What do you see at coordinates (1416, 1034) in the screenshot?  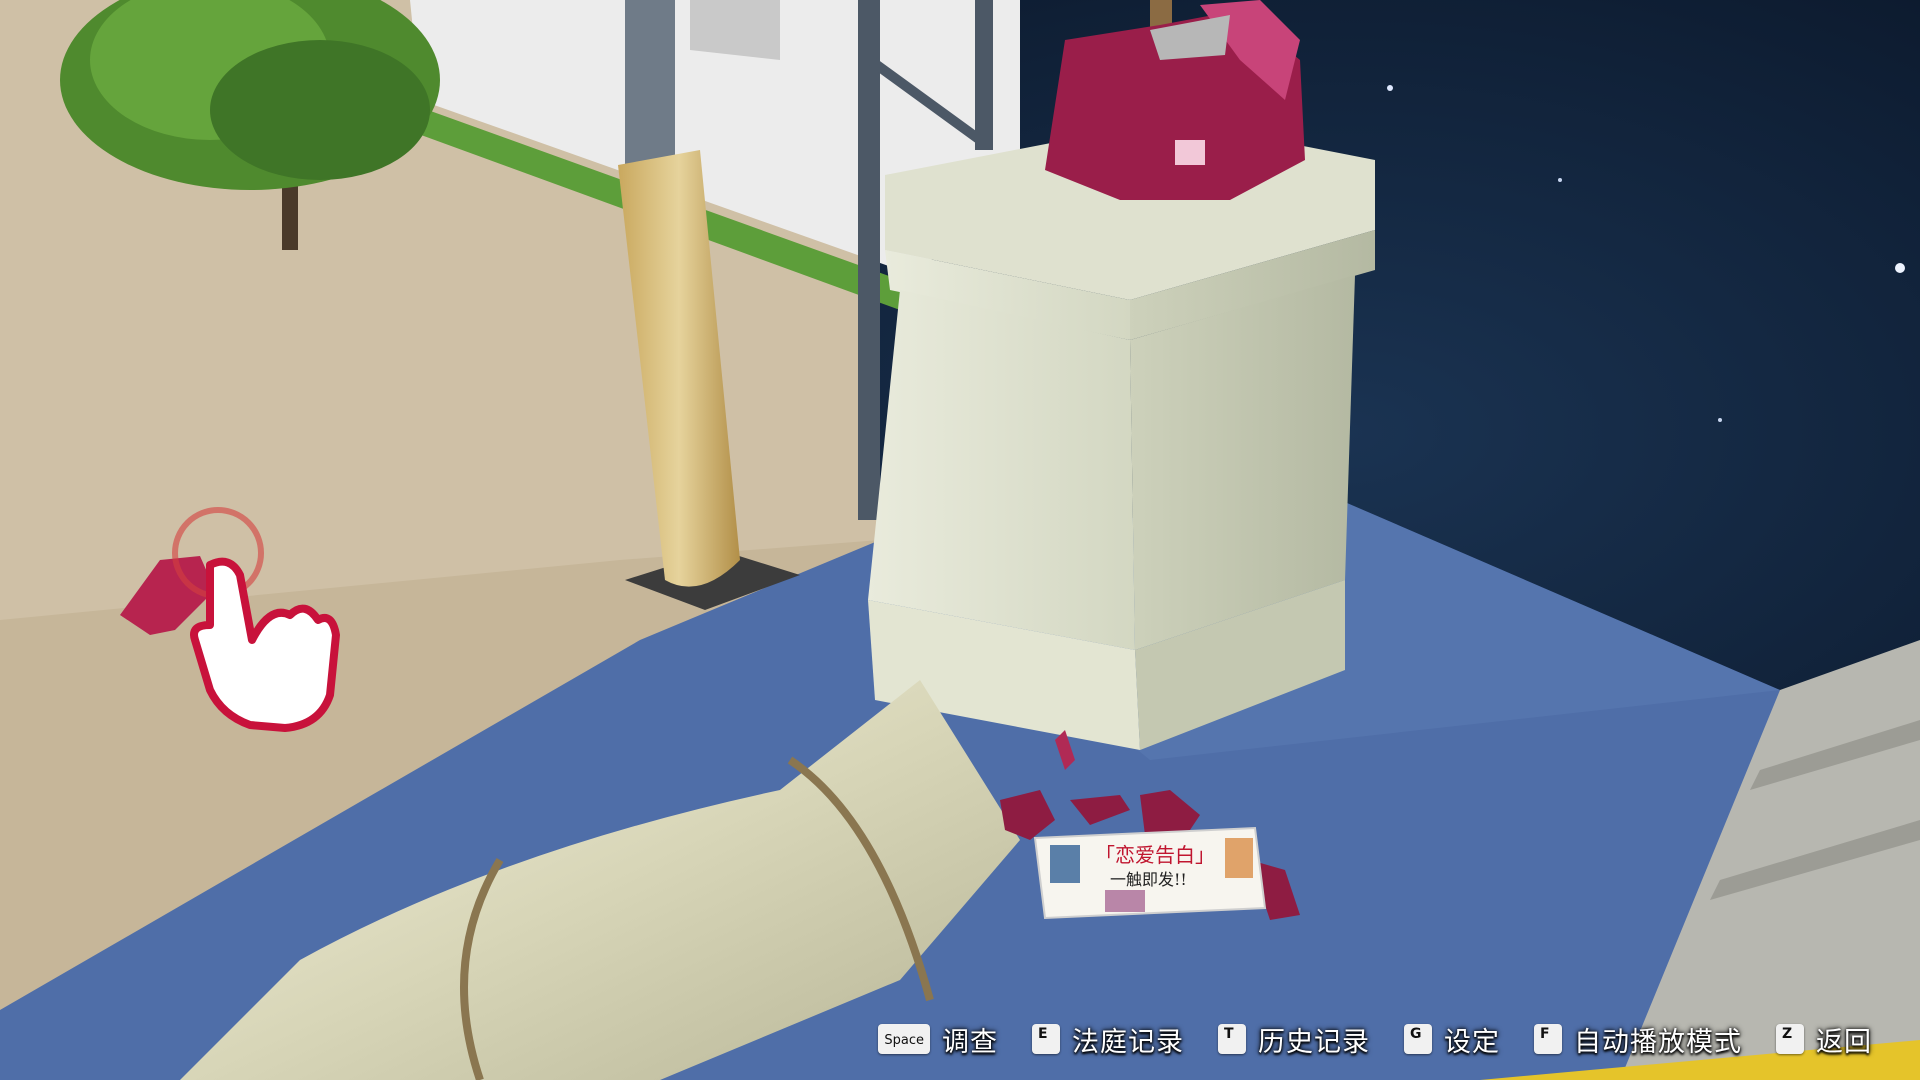 I see `key-label: G` at bounding box center [1416, 1034].